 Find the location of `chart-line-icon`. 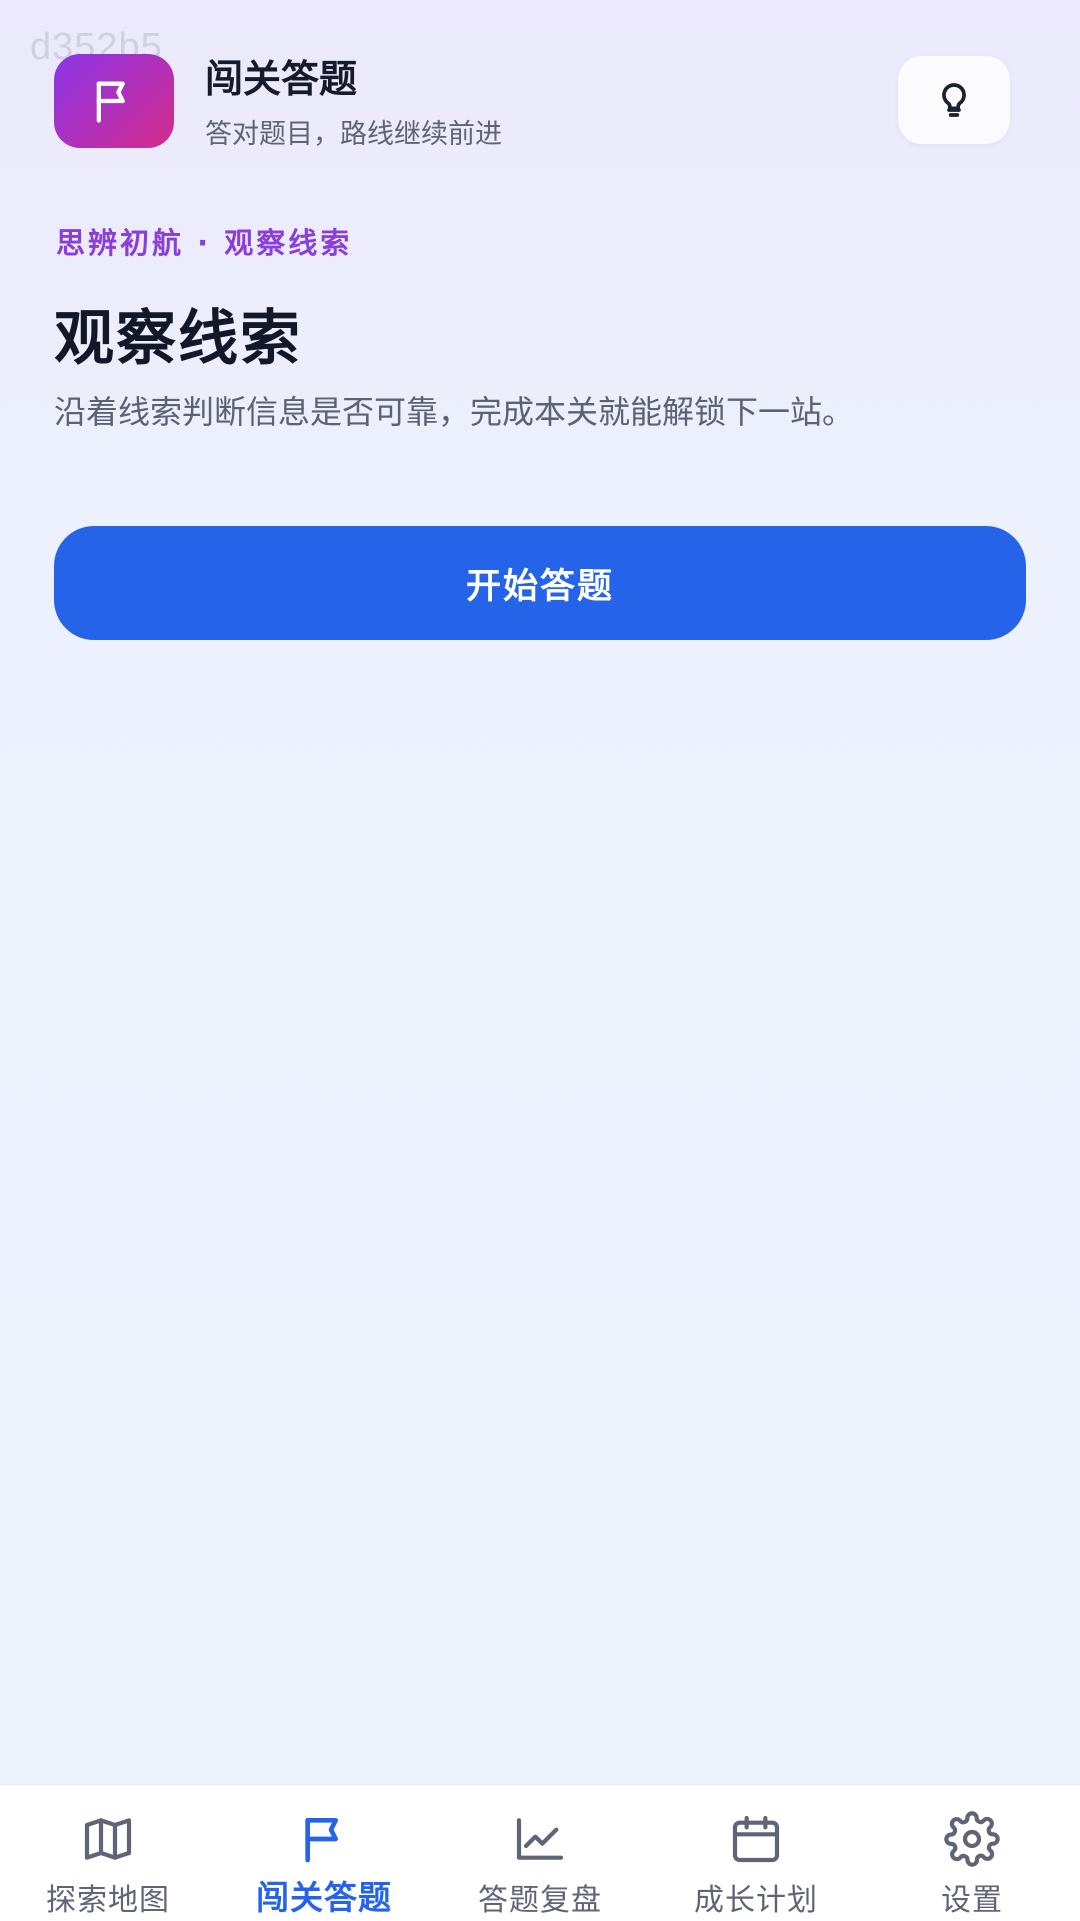

chart-line-icon is located at coordinates (540, 1839).